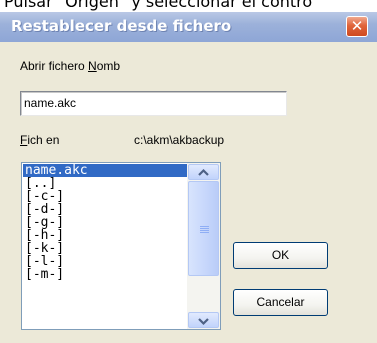  I want to click on title-bar: Restablecer desde fichero ✕, so click(188, 27).